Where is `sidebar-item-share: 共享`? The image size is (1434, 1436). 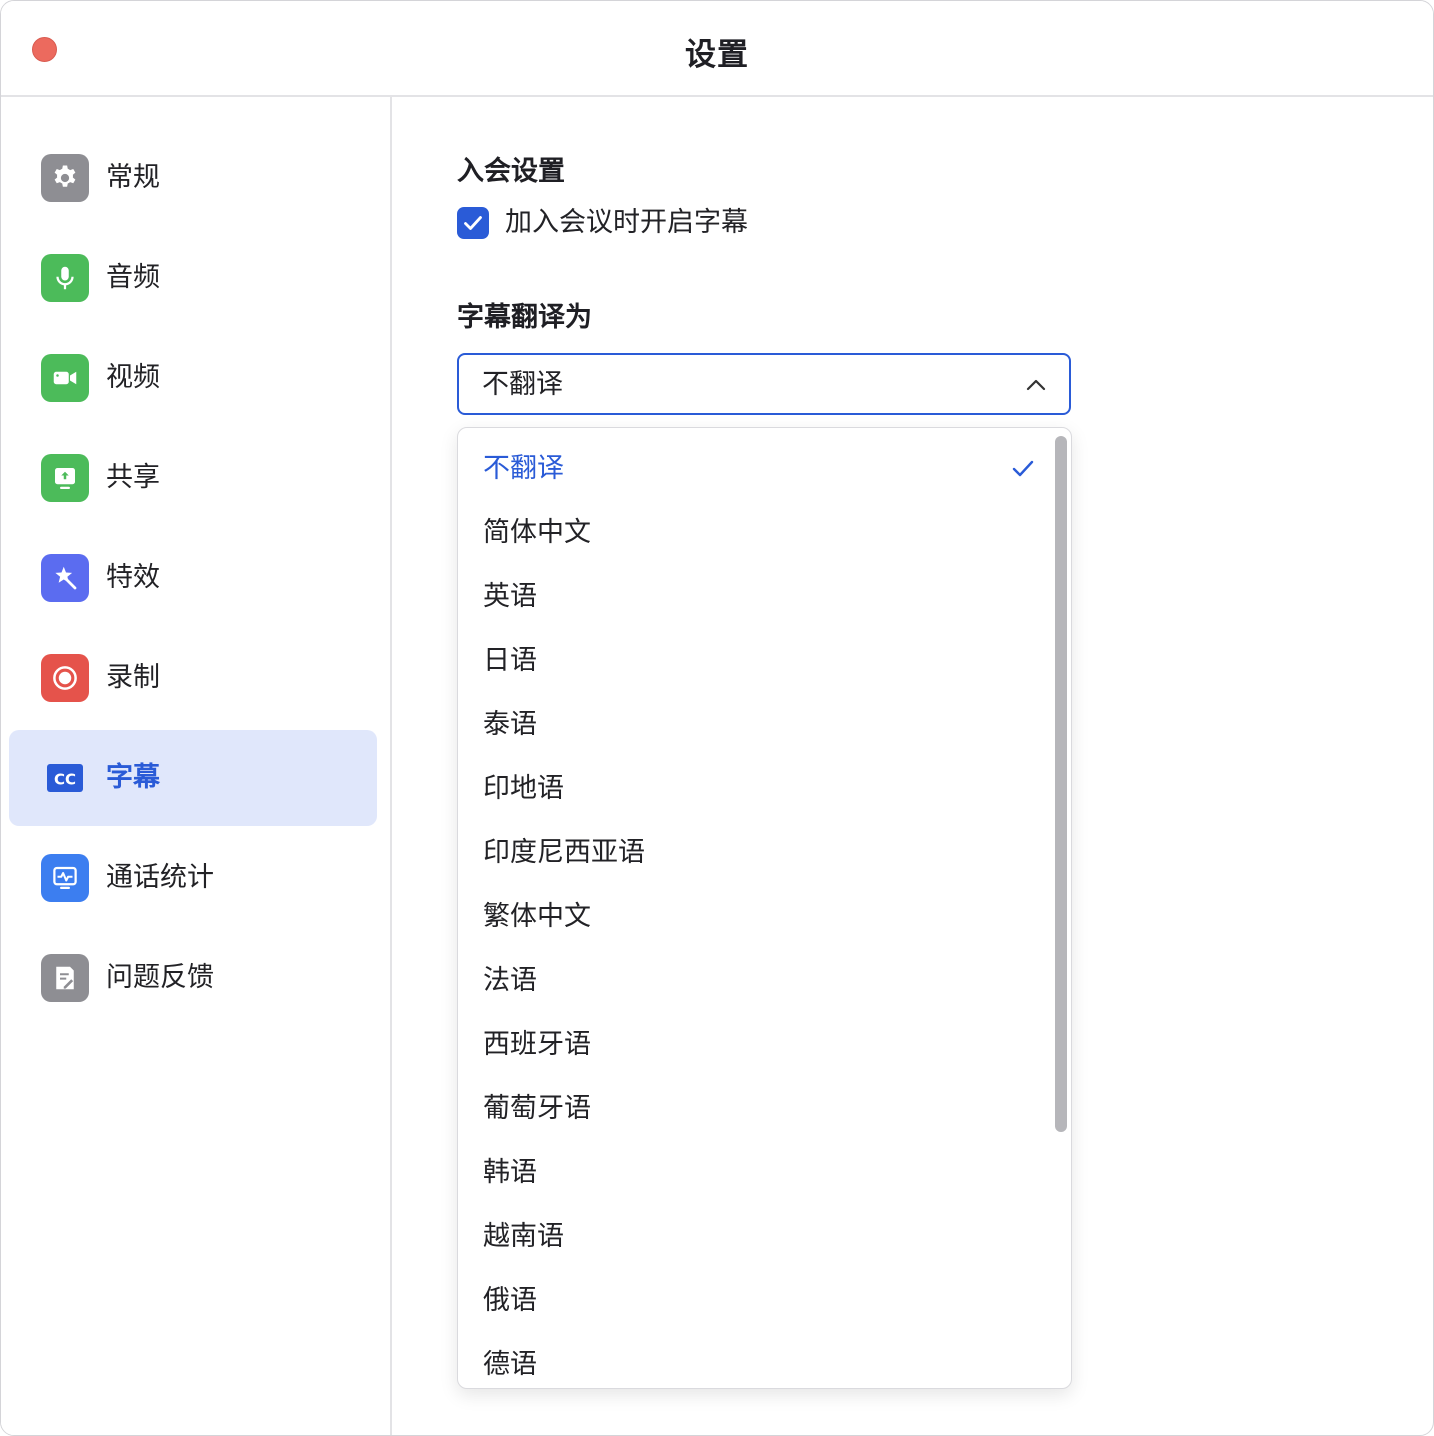 sidebar-item-share: 共享 is located at coordinates (193, 478).